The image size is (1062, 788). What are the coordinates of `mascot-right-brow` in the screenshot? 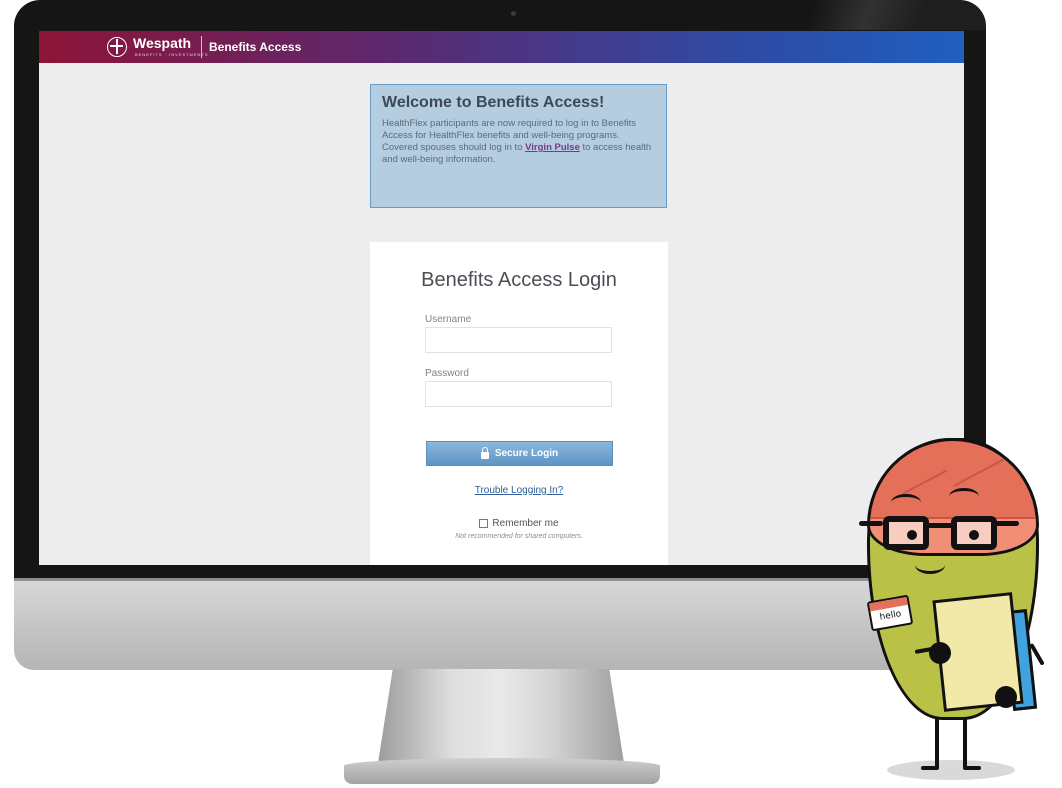 It's located at (964, 496).